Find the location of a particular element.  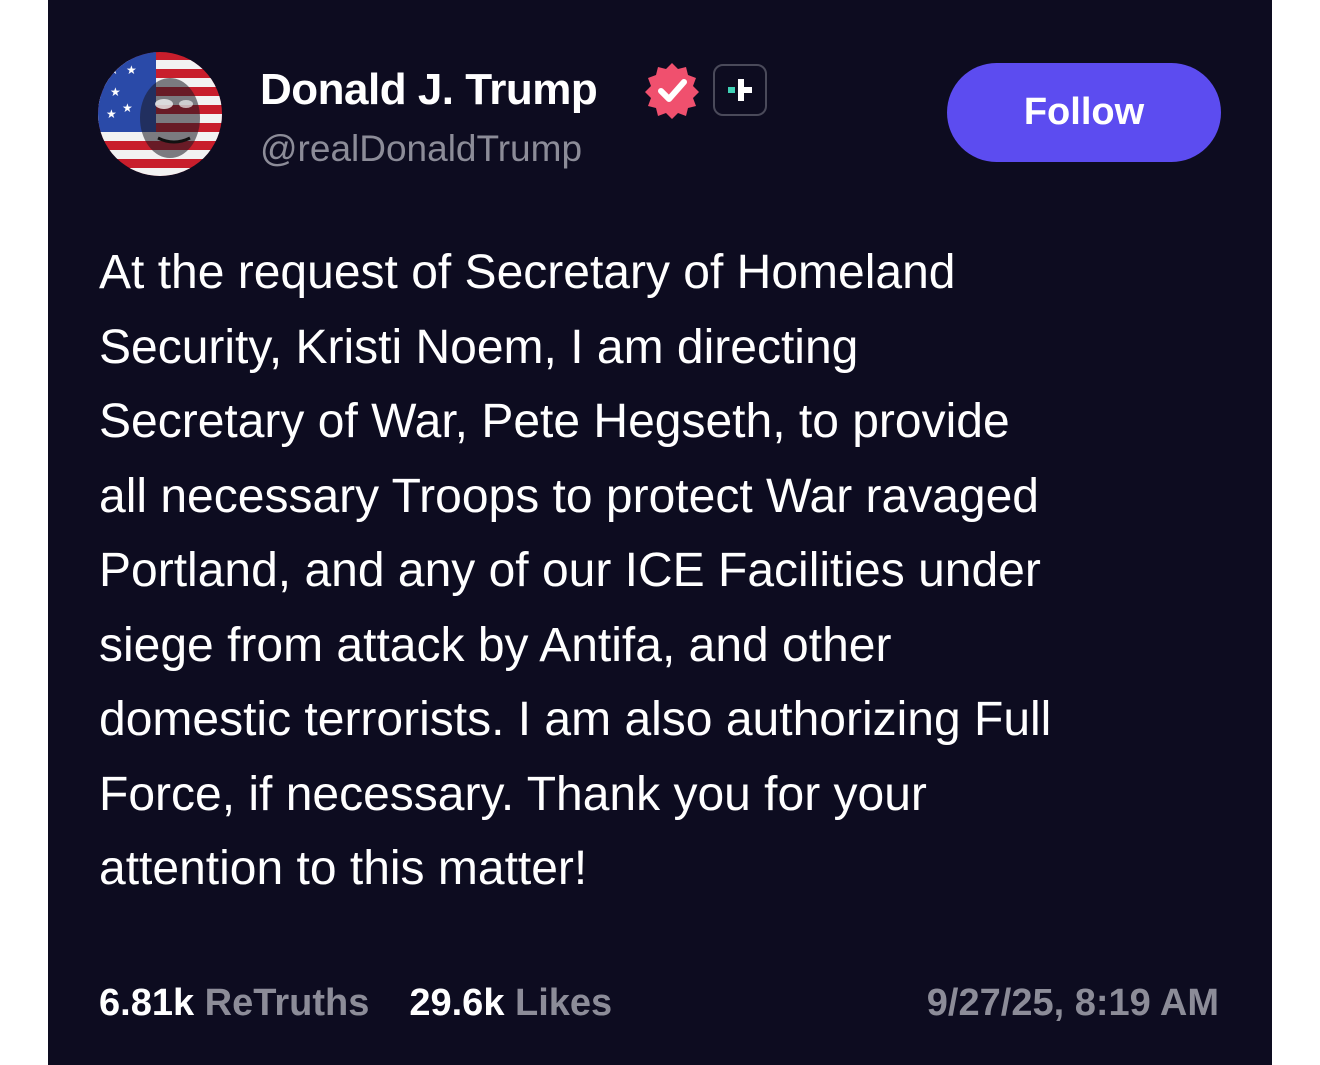

verified-check-icon is located at coordinates (672, 90).